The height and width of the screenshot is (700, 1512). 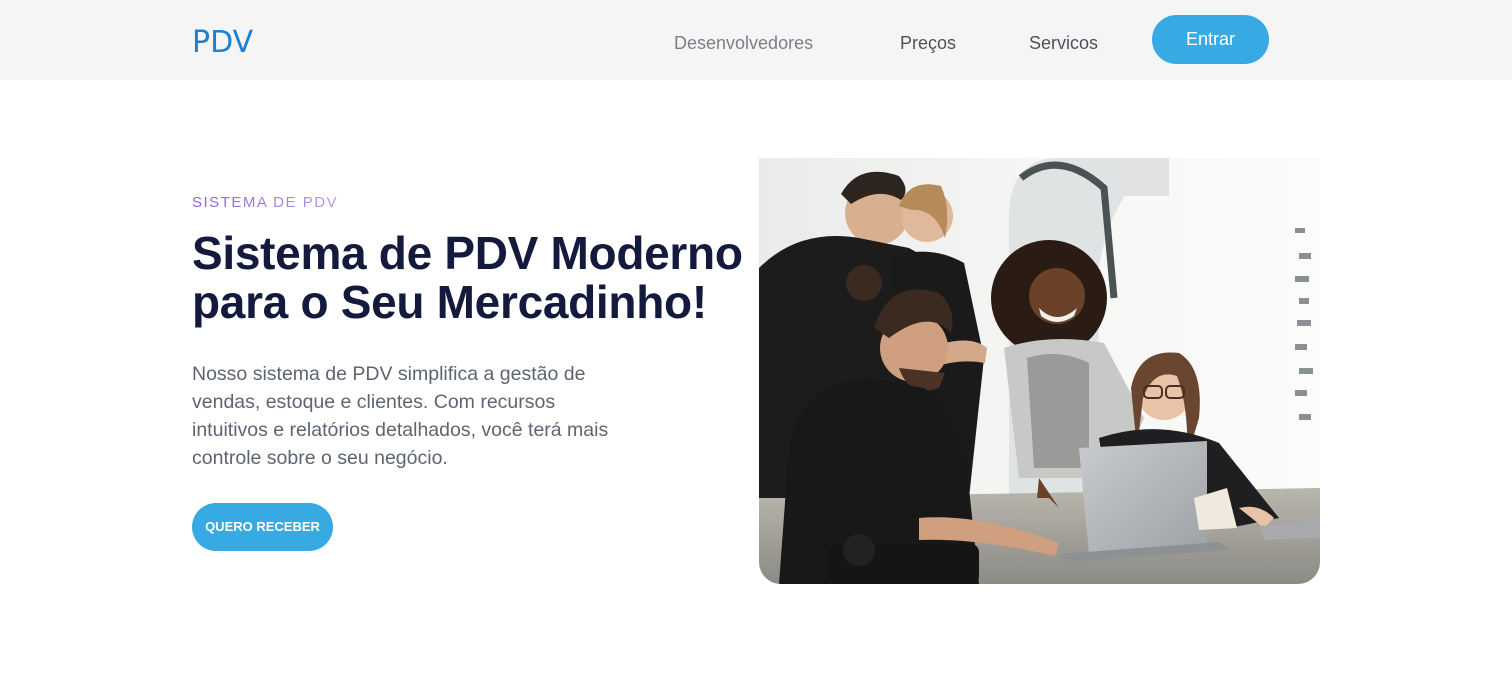 What do you see at coordinates (743, 43) in the screenshot?
I see `nav-link-desenvolvedores: Desenvolvedores` at bounding box center [743, 43].